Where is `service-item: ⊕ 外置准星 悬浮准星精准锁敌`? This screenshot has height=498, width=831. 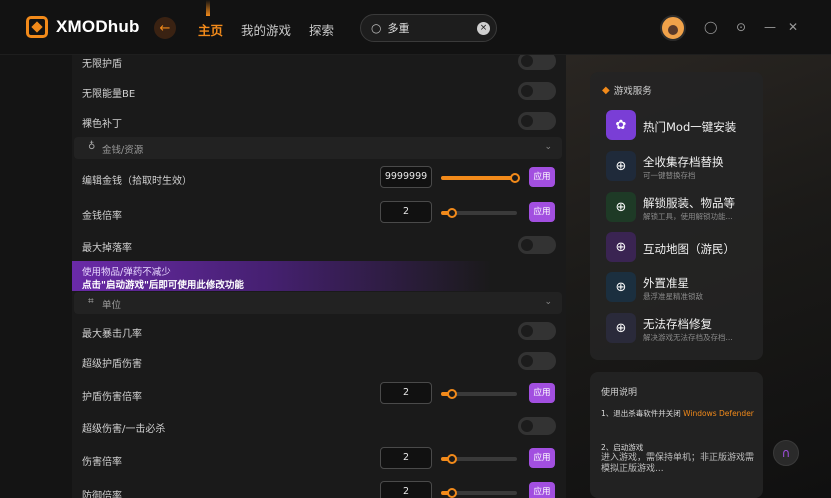
service-item: ⊕ 外置准星 悬浮准星精准锁敌 is located at coordinates (681, 288).